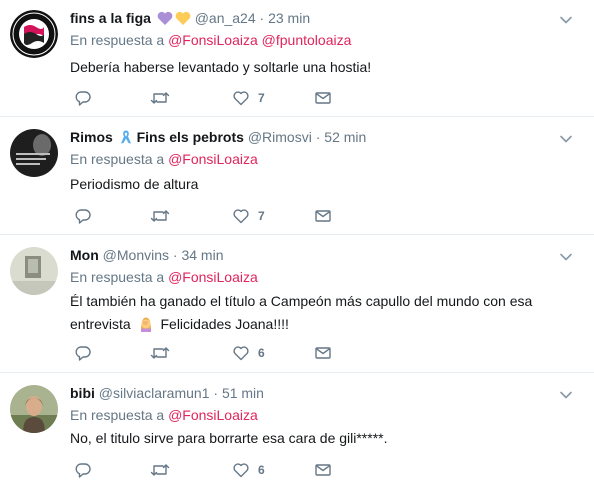  I want to click on handle: @Monvins, so click(136, 255).